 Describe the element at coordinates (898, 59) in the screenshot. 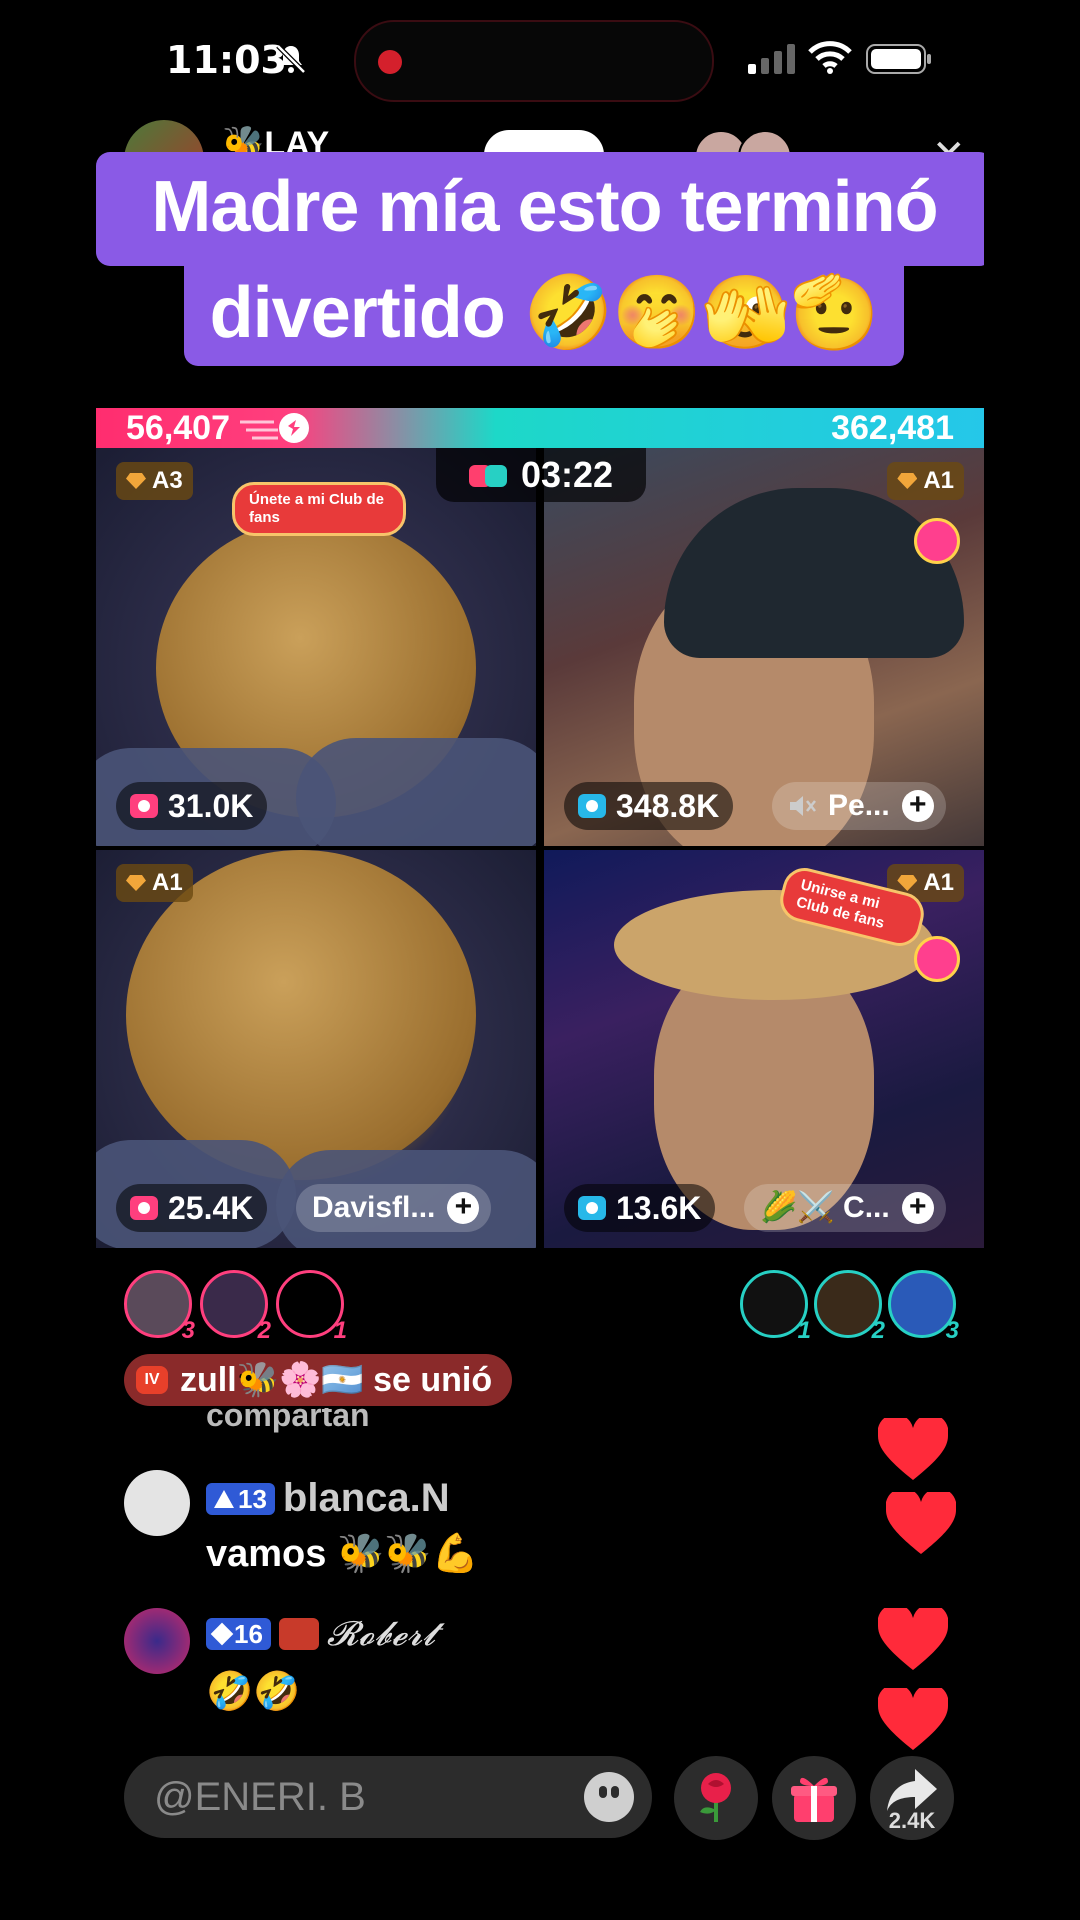

I see `battery-icon` at that location.